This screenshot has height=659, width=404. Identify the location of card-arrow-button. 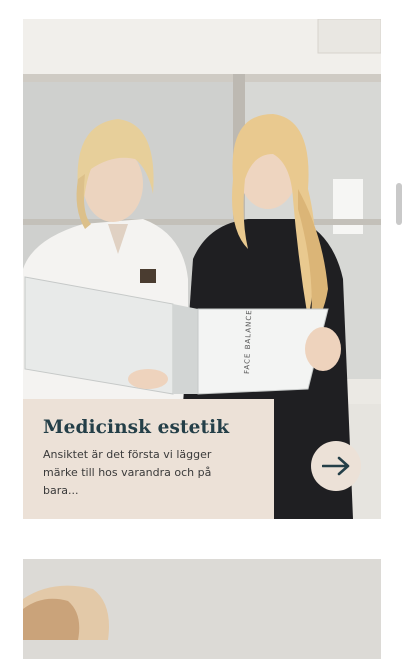
(336, 466).